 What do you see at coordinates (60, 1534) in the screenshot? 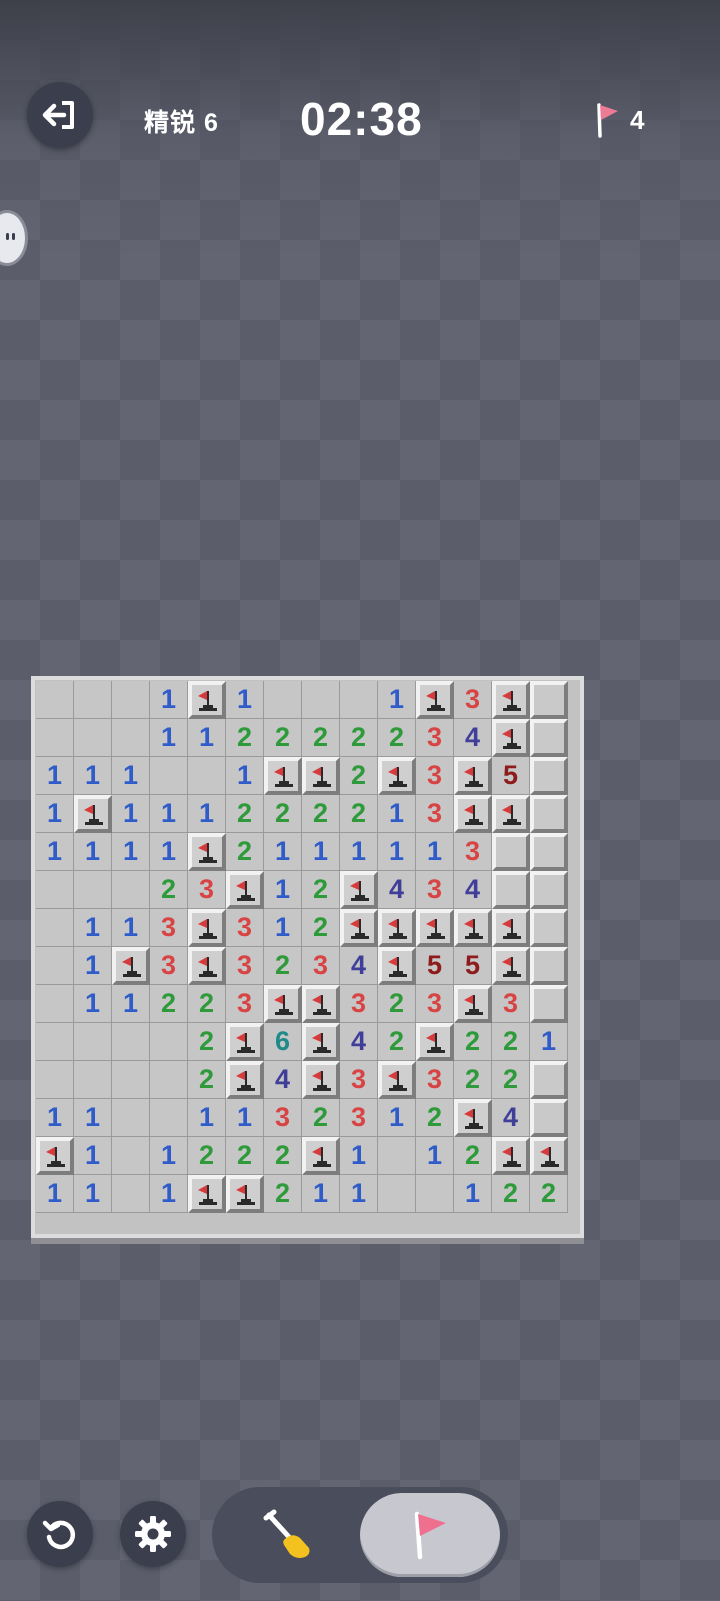
I see `restart-button` at bounding box center [60, 1534].